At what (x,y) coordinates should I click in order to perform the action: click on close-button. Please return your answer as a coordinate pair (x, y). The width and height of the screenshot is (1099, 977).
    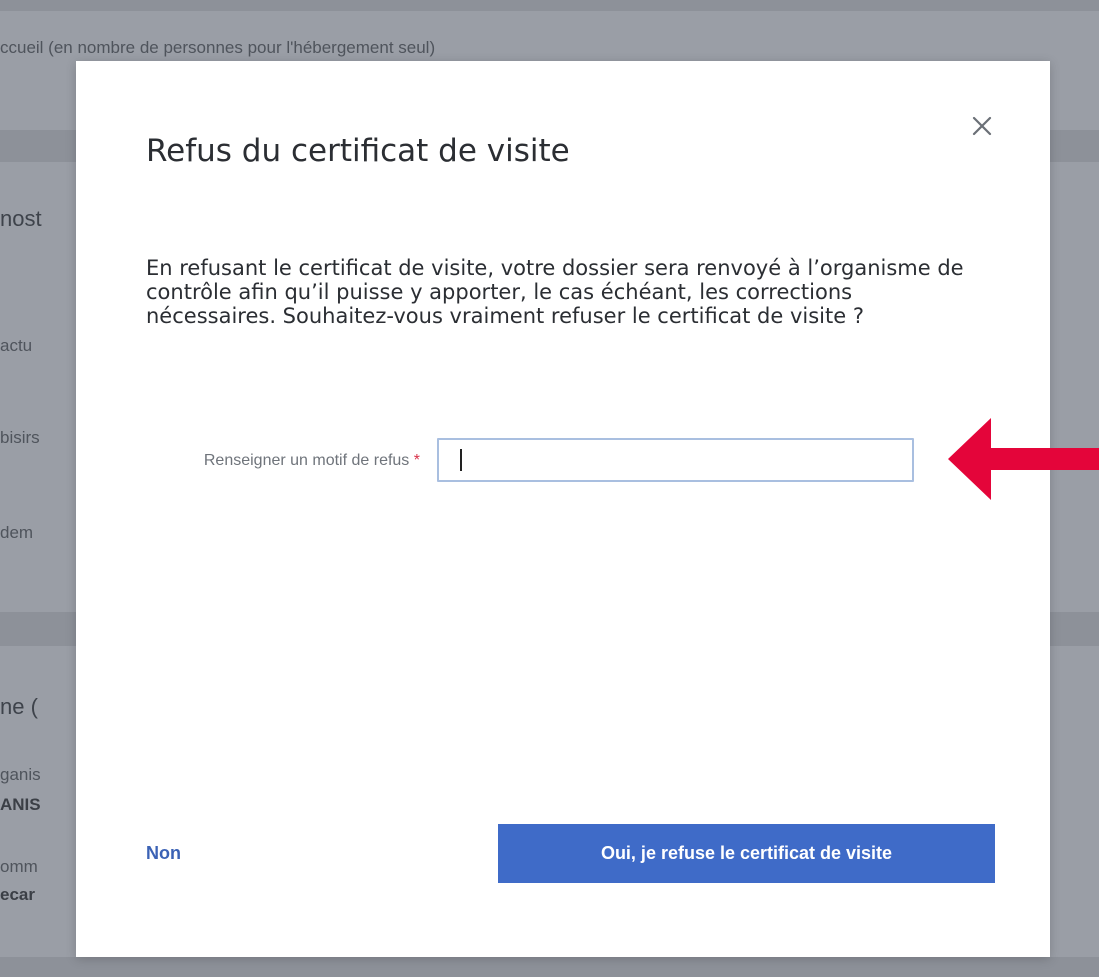
    Looking at the image, I should click on (982, 126).